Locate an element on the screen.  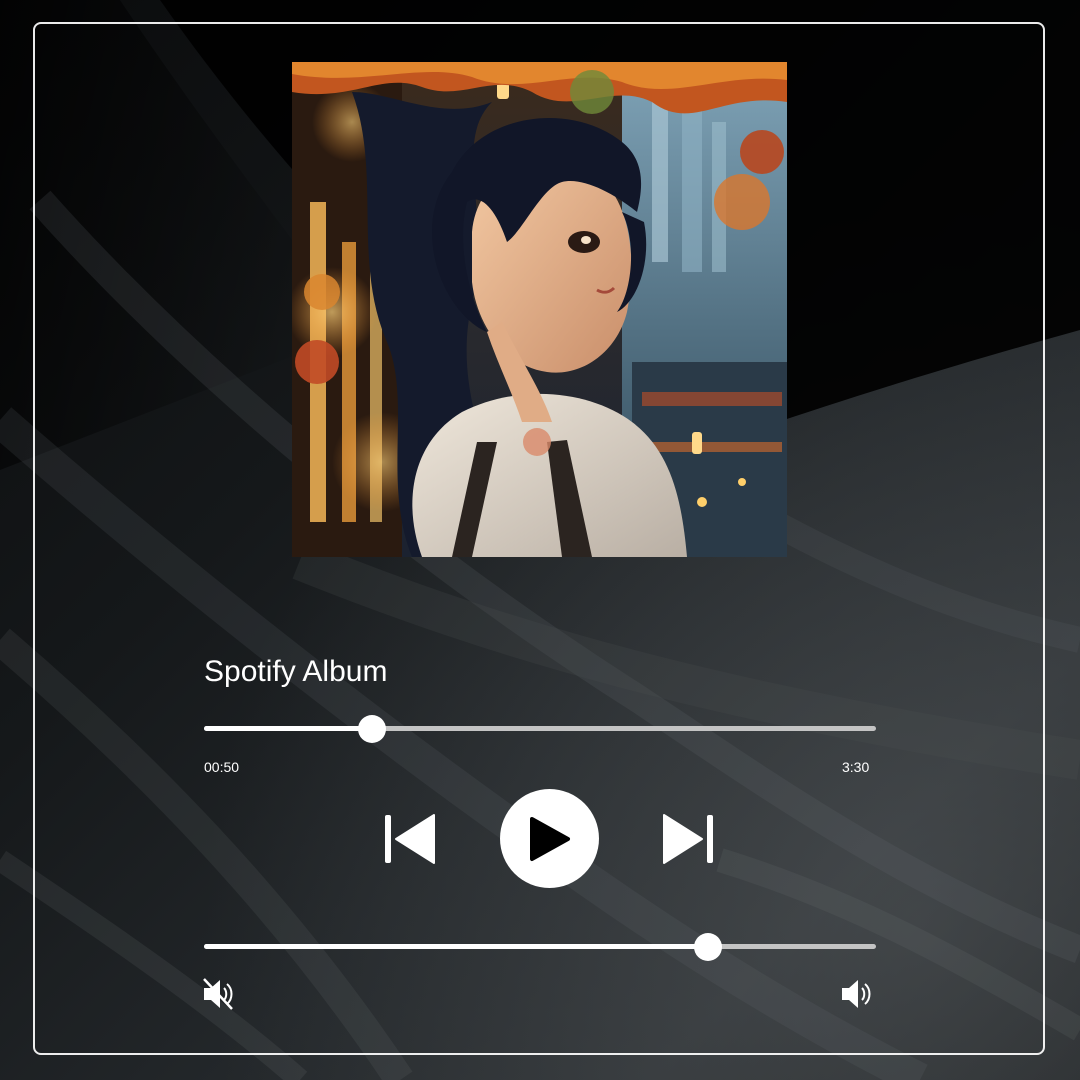
progress-handle is located at coordinates (372, 728).